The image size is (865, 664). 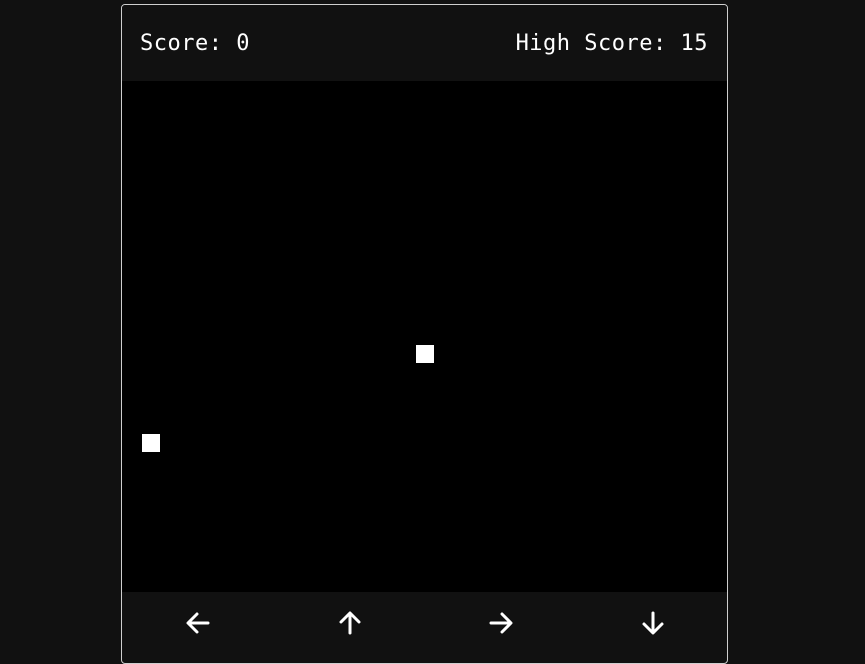 I want to click on move-right-button, so click(x=501, y=623).